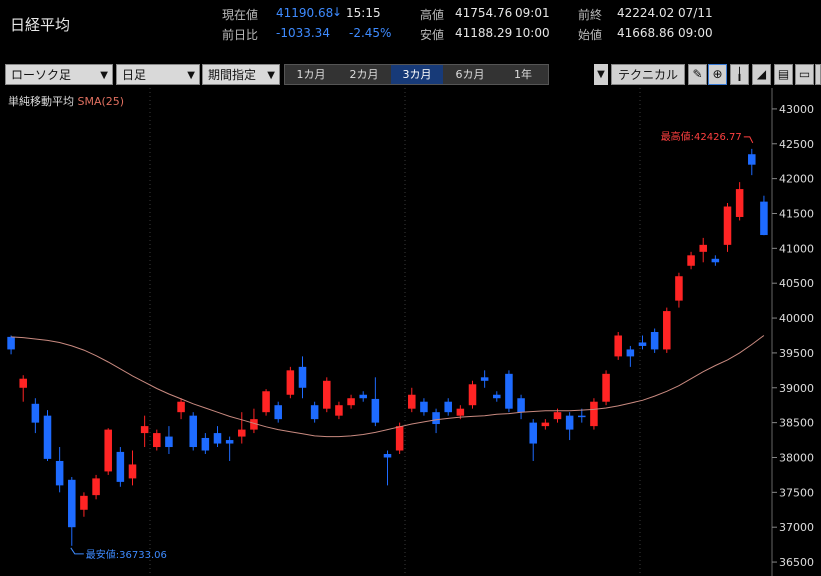 Image resolution: width=821 pixels, height=576 pixels. I want to click on price-tick-label: 40500, so click(796, 283).